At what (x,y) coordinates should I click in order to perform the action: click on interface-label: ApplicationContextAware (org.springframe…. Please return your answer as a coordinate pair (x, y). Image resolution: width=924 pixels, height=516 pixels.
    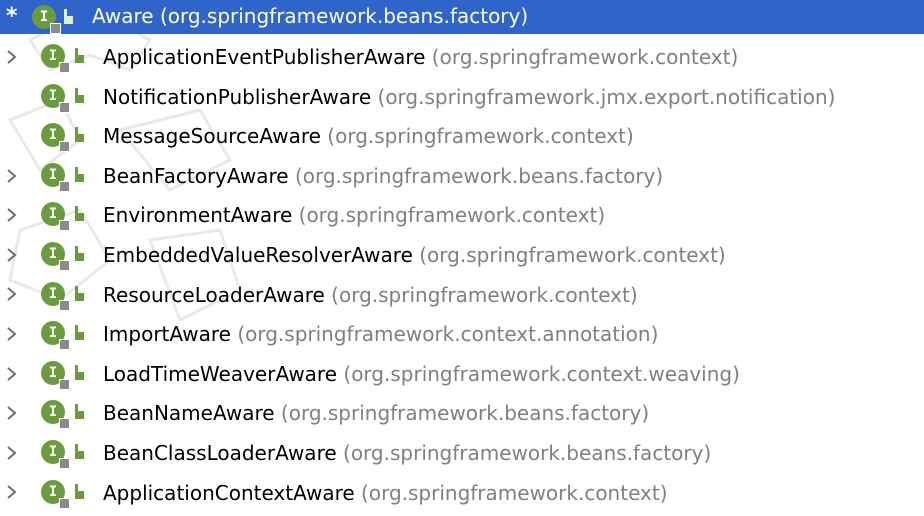
    Looking at the image, I should click on (385, 493).